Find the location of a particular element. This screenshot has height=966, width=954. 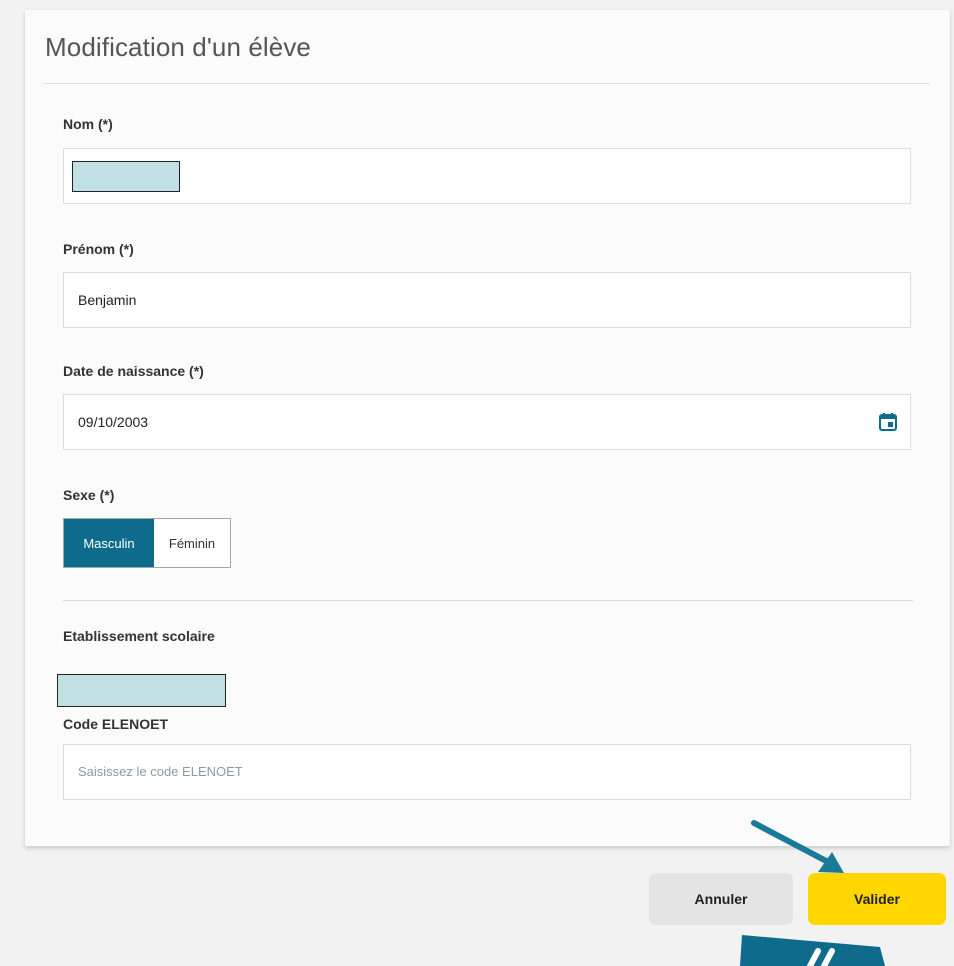

calendar-icon is located at coordinates (888, 422).